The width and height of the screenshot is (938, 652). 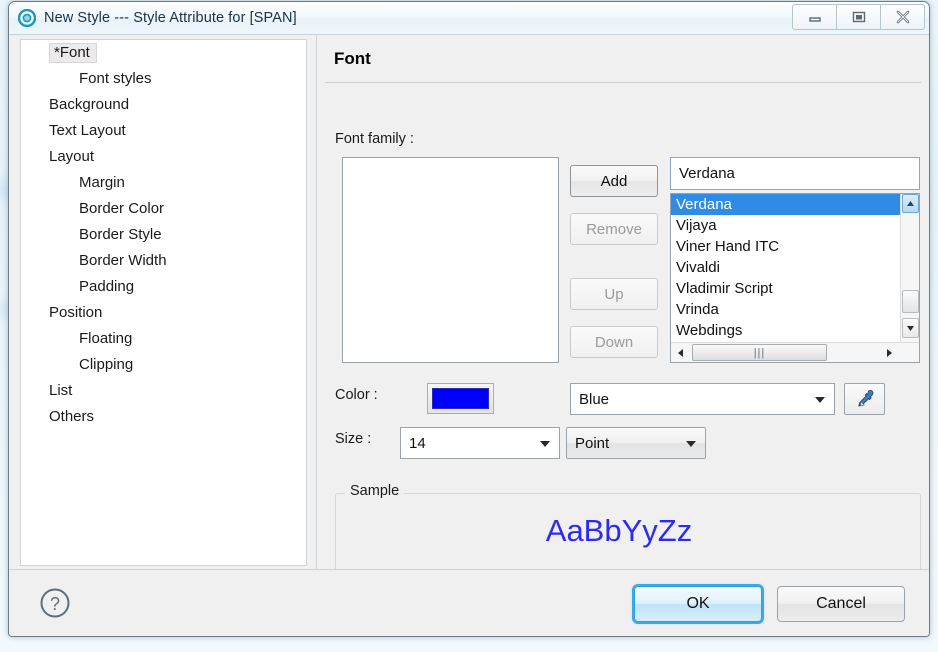 I want to click on size-unit-value: Point, so click(x=592, y=443).